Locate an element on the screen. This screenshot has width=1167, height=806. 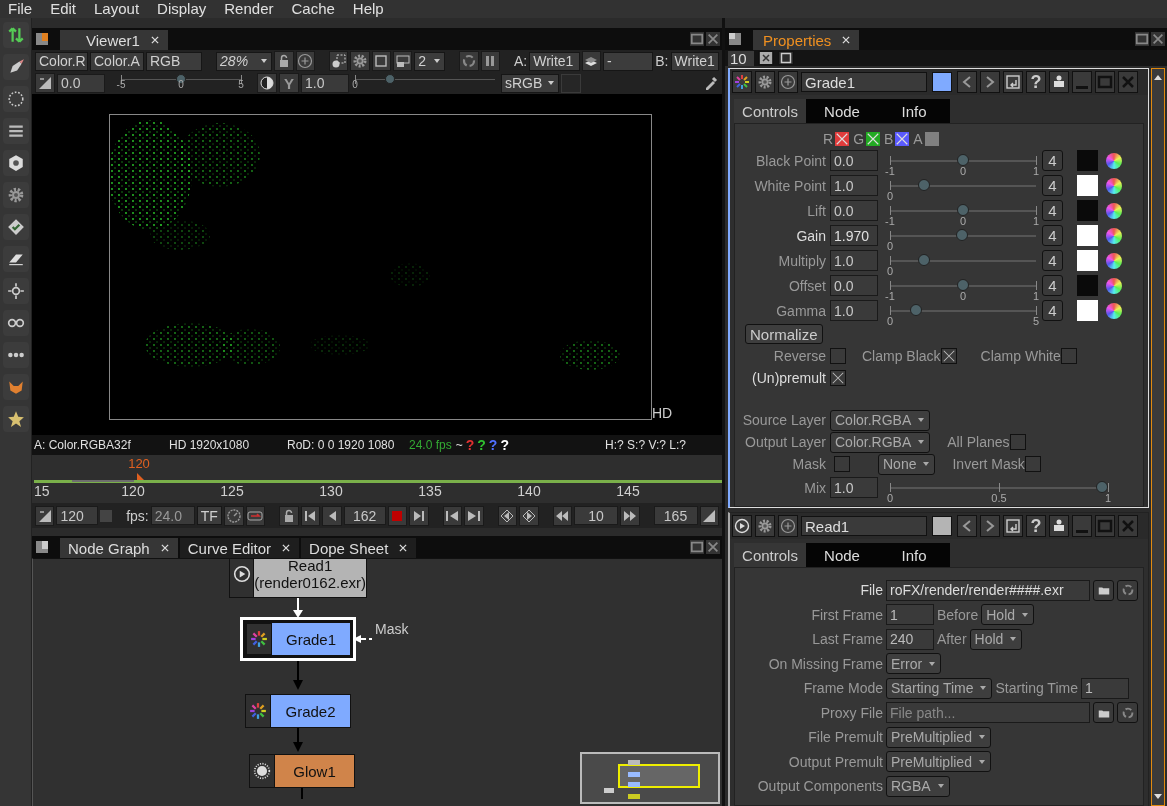
panel-tab: Info is located at coordinates (914, 111).